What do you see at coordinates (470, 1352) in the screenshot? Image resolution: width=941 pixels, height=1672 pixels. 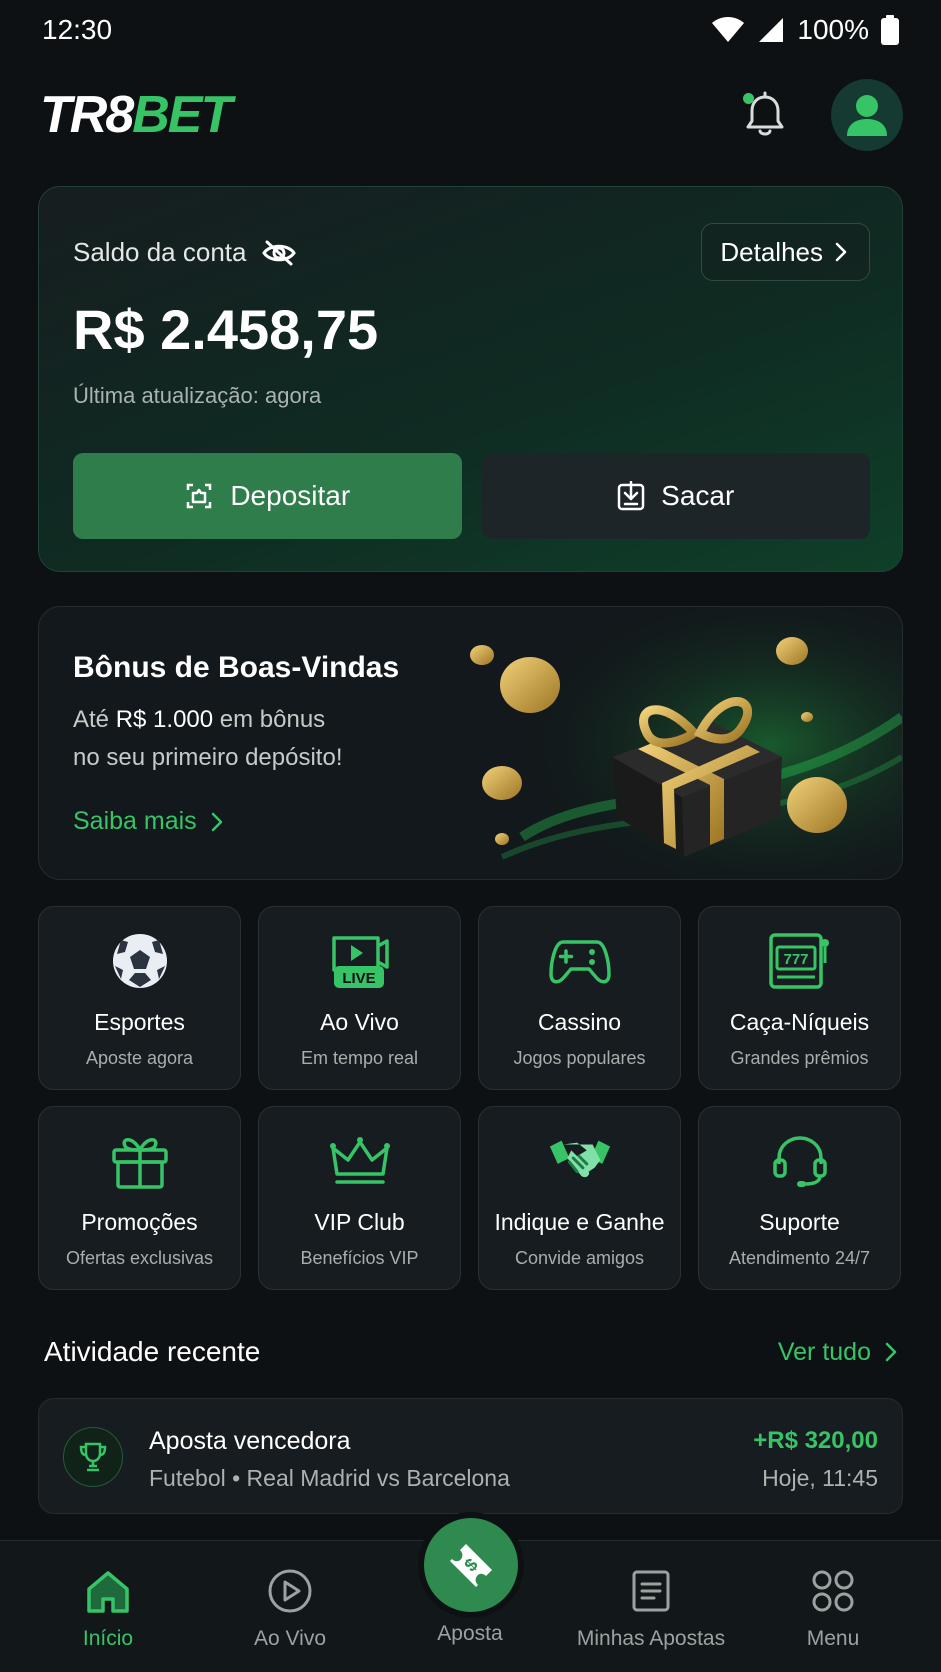 I see `recent-activity-header: Atividade recente Ver tudo` at bounding box center [470, 1352].